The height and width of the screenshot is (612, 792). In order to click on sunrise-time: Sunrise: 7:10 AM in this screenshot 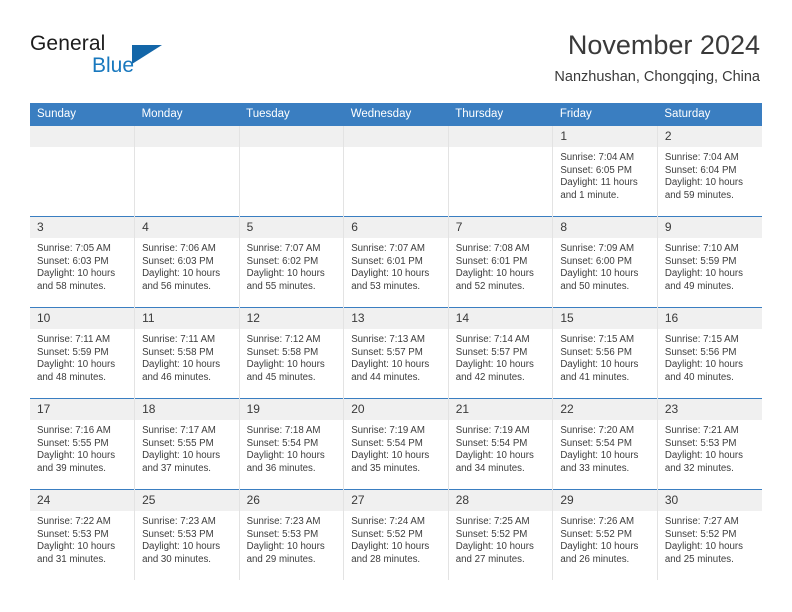, I will do `click(701, 248)`.